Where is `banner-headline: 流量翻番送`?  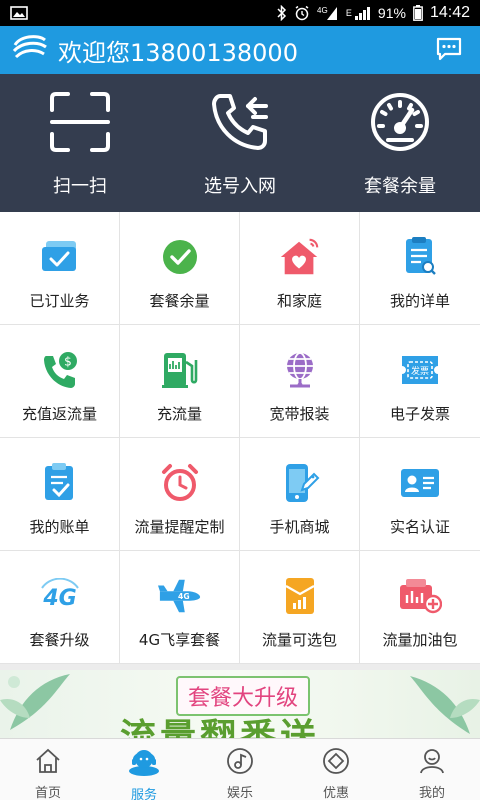 banner-headline: 流量翻番送 is located at coordinates (220, 727).